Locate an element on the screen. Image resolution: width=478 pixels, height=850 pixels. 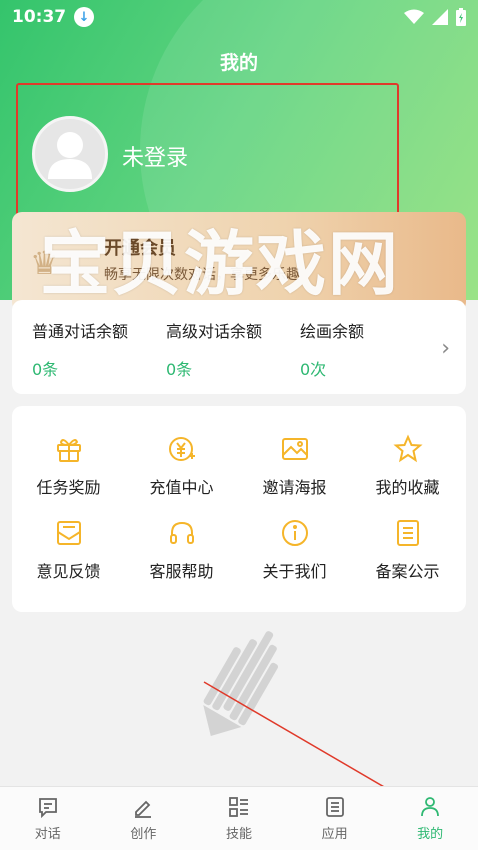
menu-item-record-filing: 备案公示 is located at coordinates (407, 550).